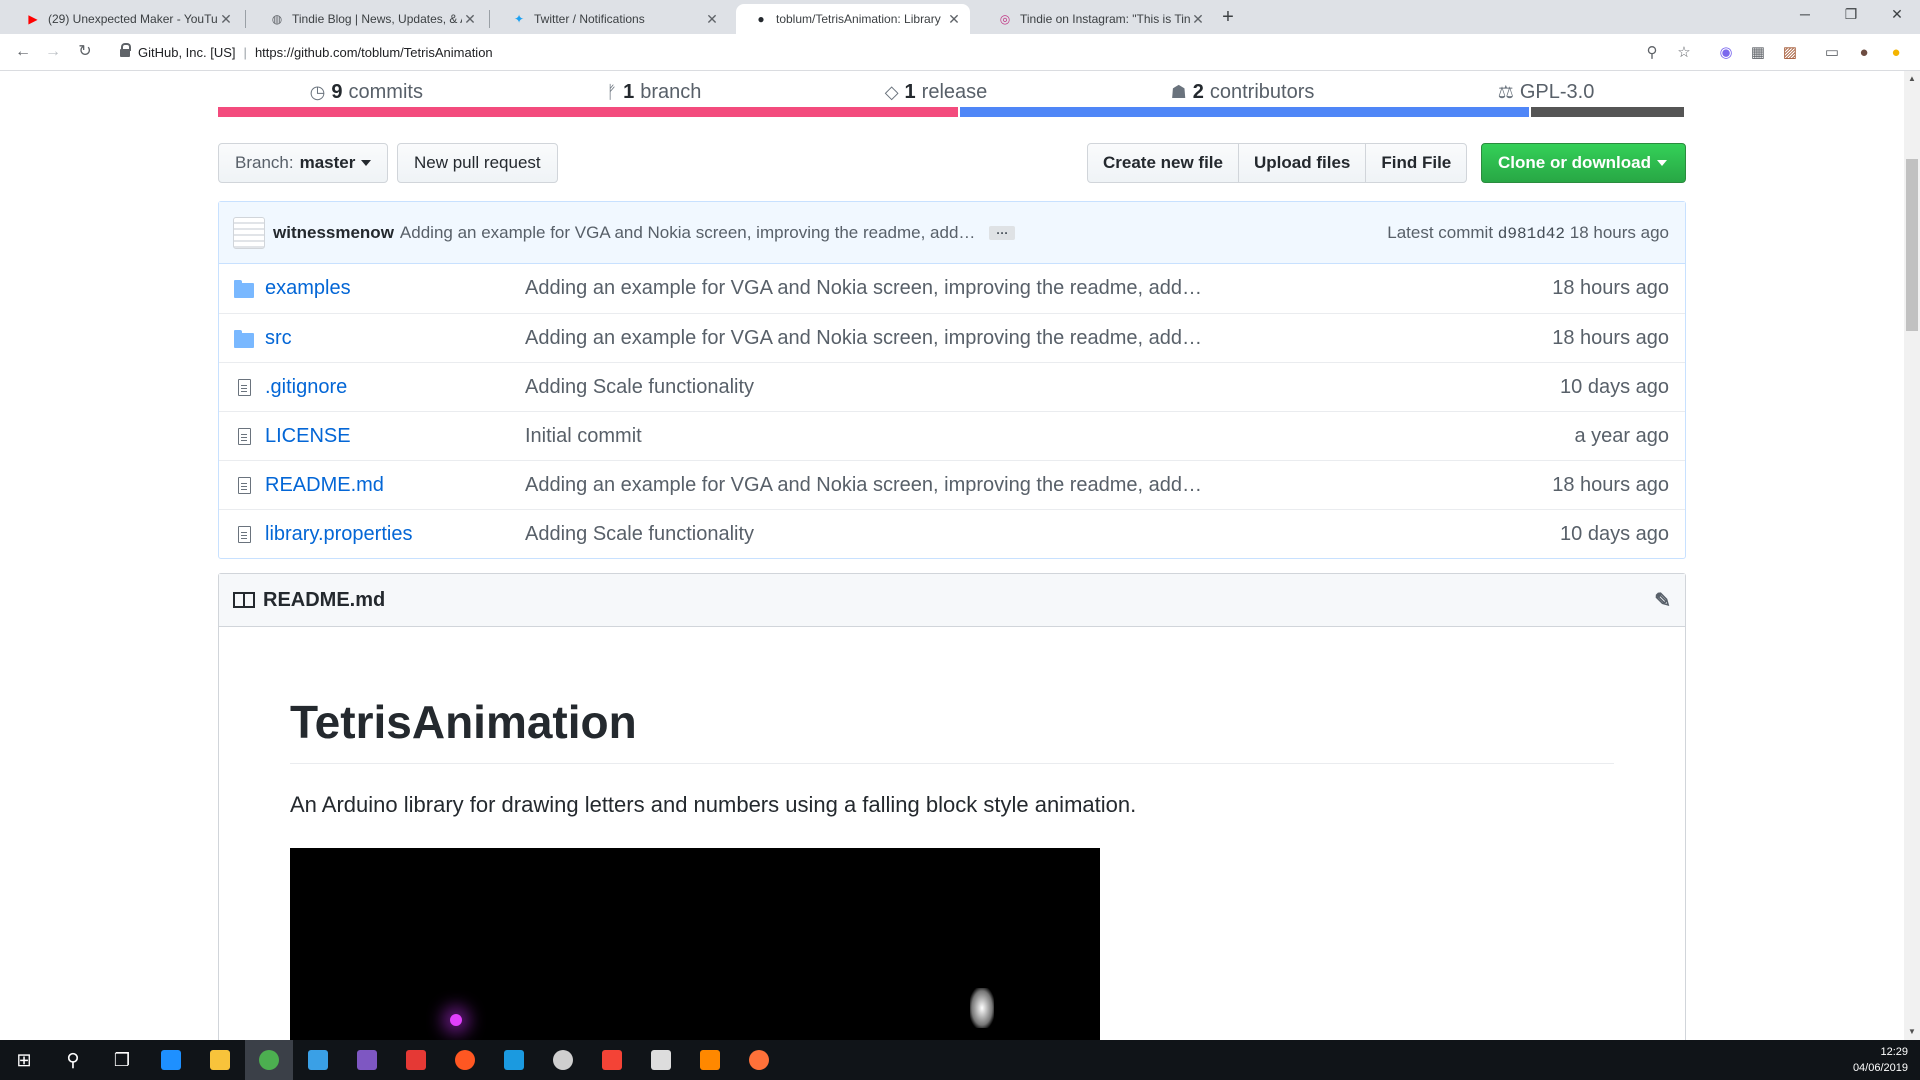 Image resolution: width=1920 pixels, height=1080 pixels. What do you see at coordinates (187, 52) in the screenshot?
I see `site-identity: GitHub, Inc. [US]` at bounding box center [187, 52].